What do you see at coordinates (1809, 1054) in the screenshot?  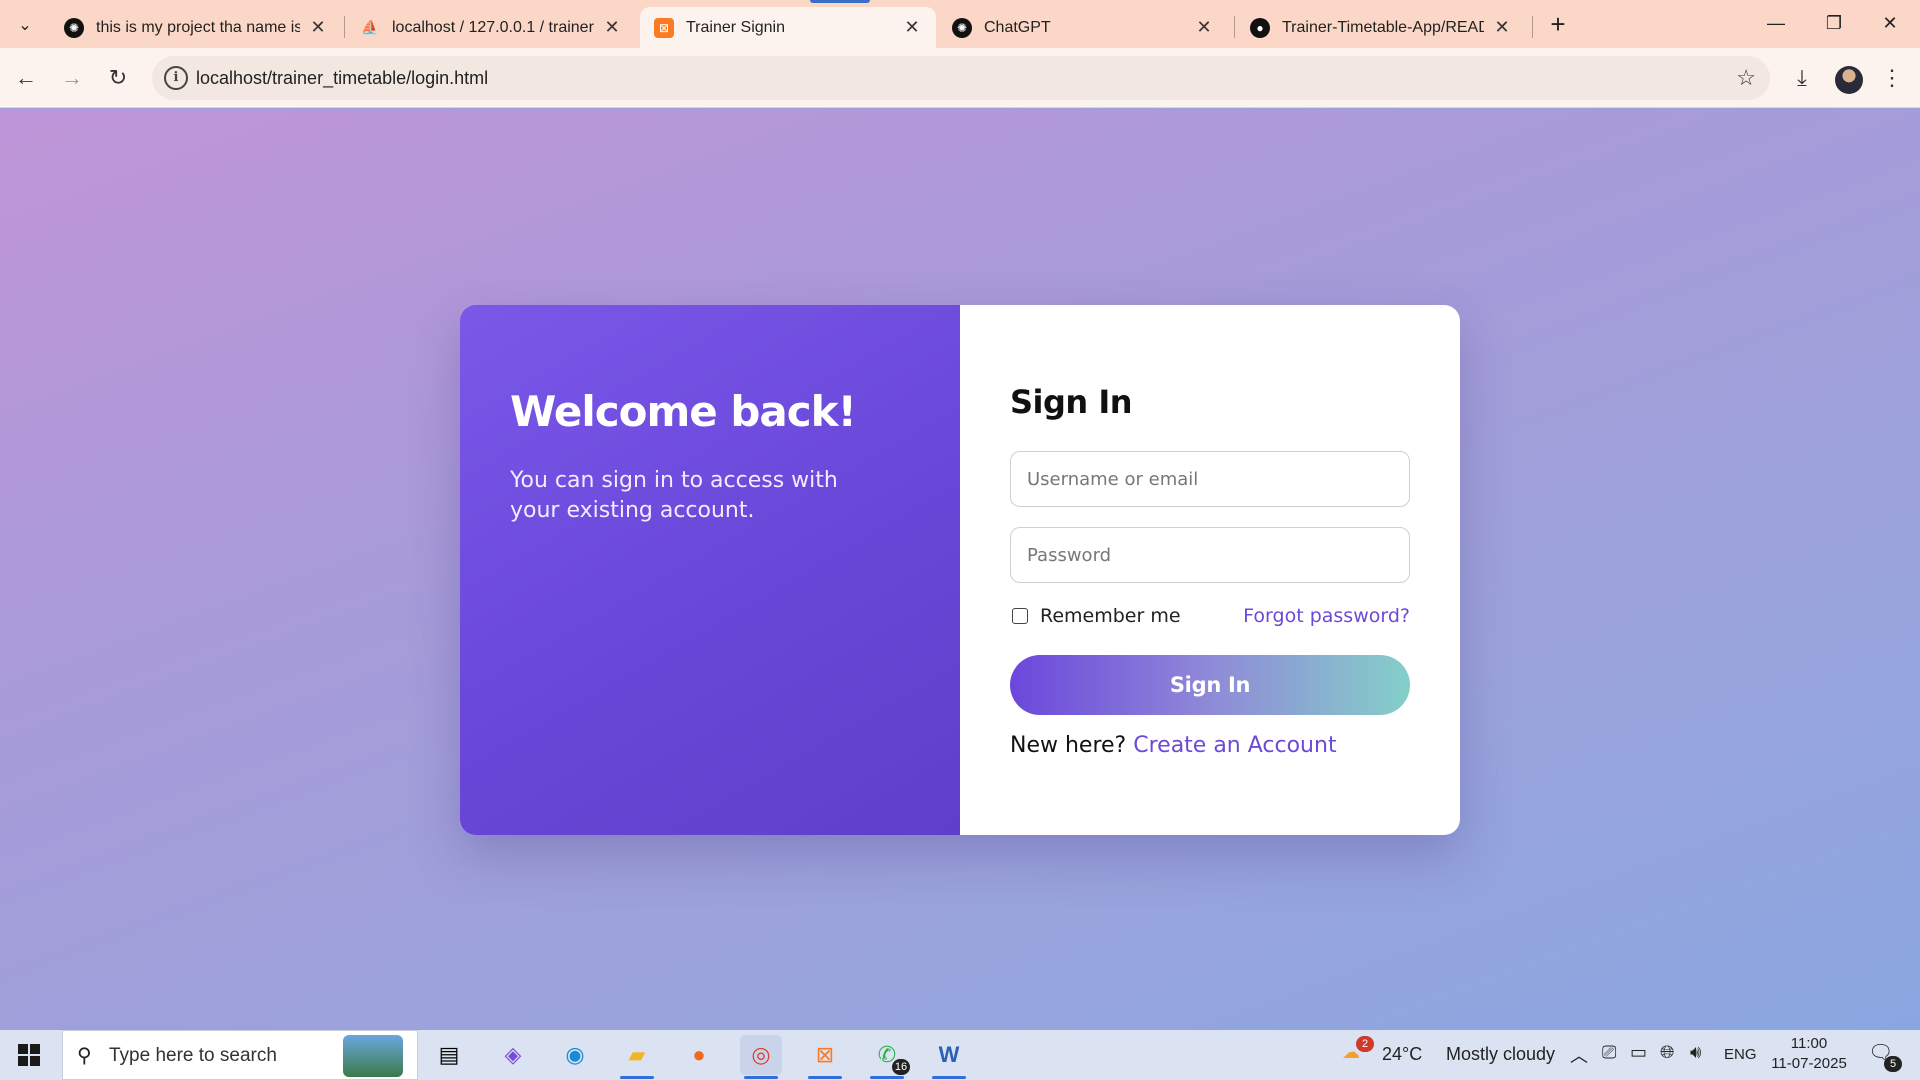 I see `system-clock: 11:00 11-07-2025` at bounding box center [1809, 1054].